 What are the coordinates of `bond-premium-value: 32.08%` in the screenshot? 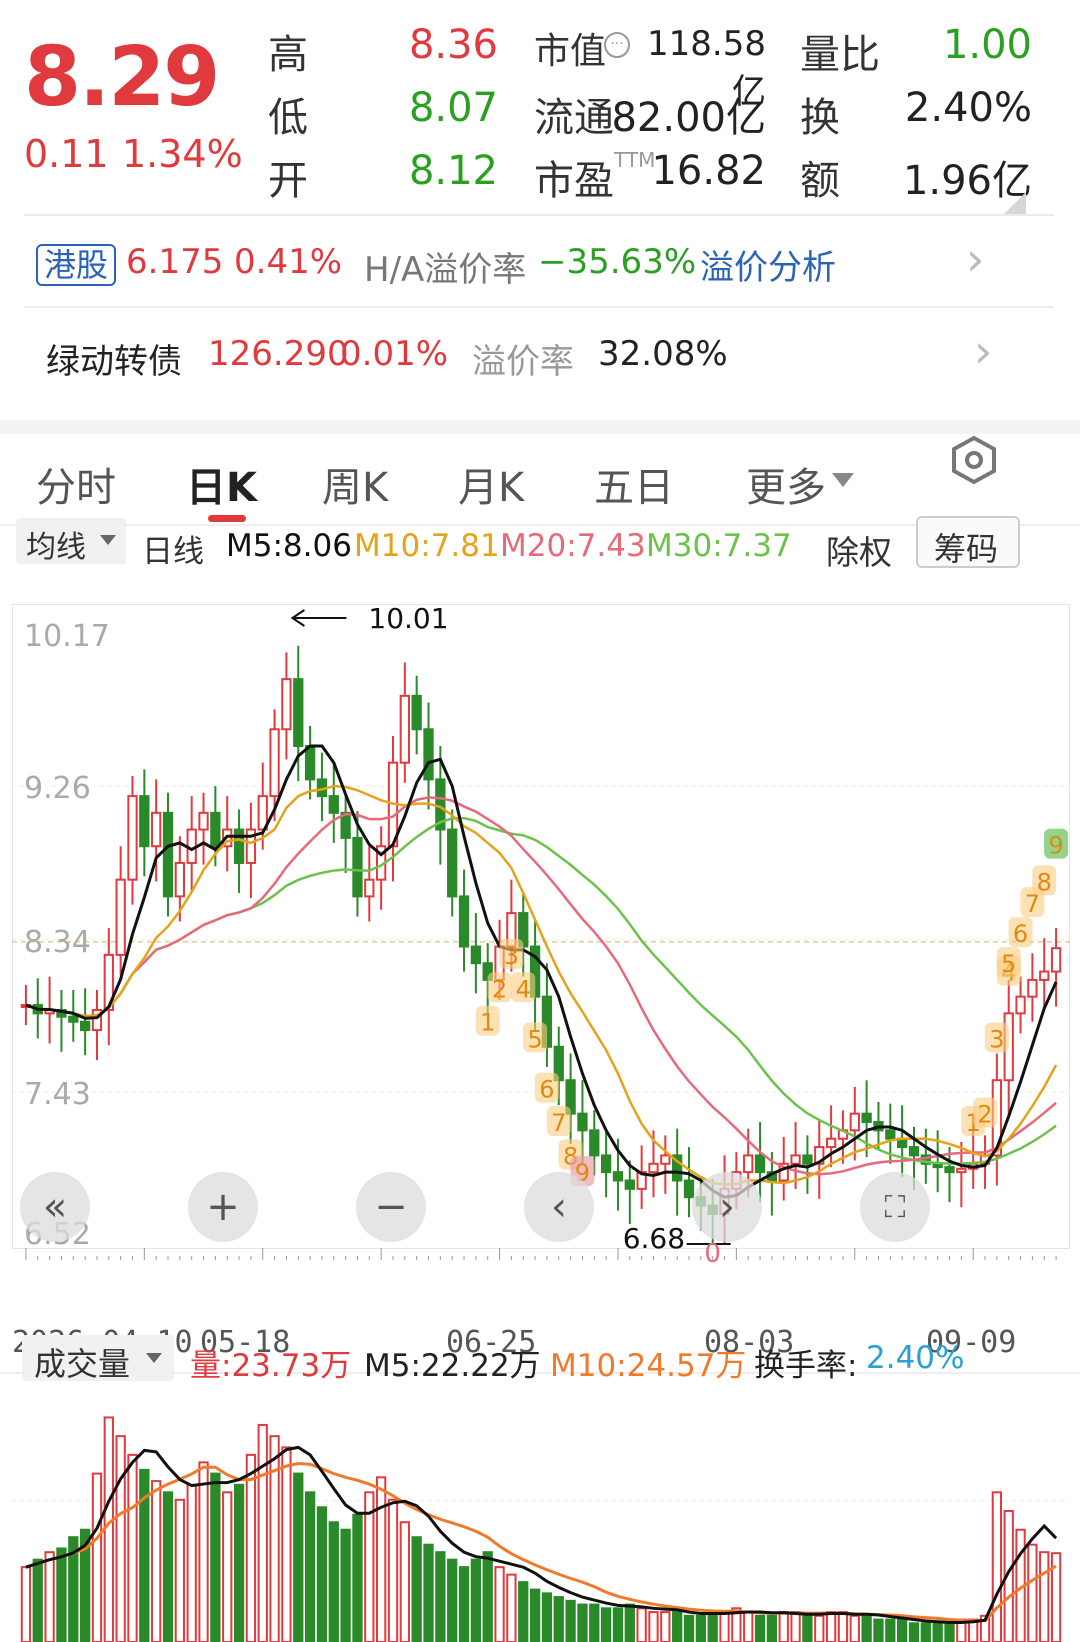 It's located at (663, 354).